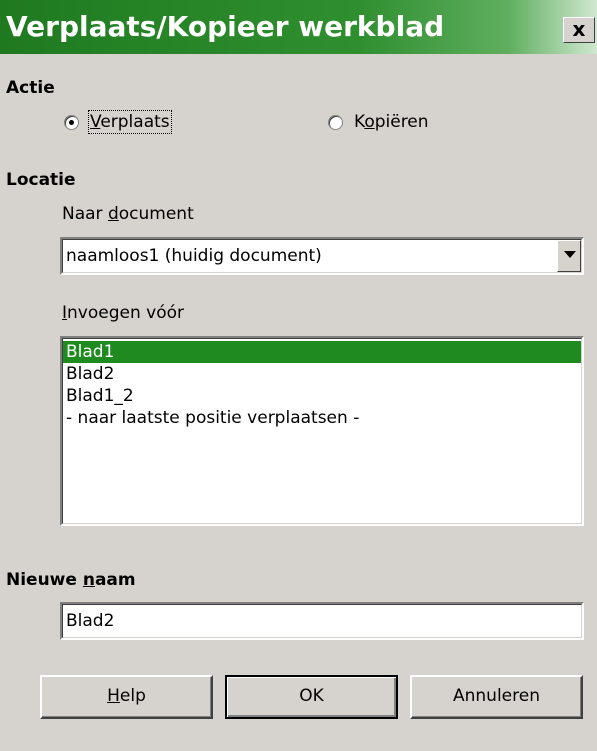  What do you see at coordinates (125, 313) in the screenshot?
I see `label-text: nvoegen vóór` at bounding box center [125, 313].